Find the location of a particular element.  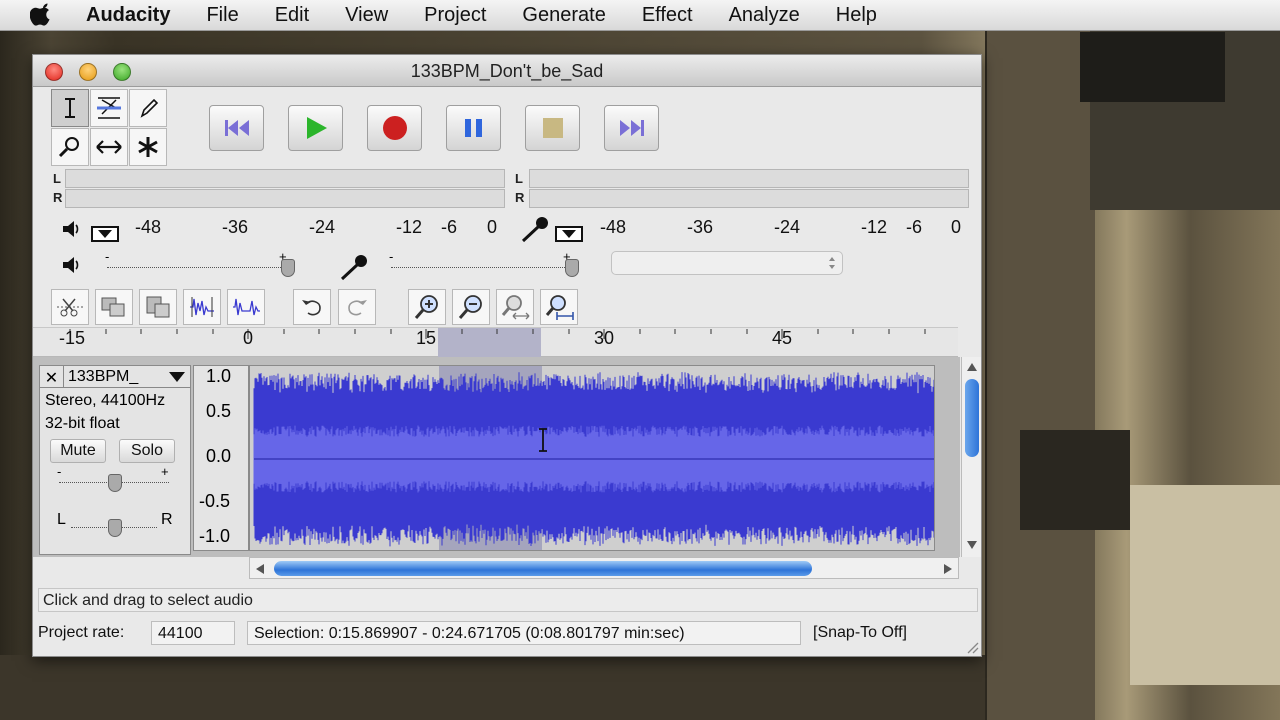

undo-button is located at coordinates (312, 307).